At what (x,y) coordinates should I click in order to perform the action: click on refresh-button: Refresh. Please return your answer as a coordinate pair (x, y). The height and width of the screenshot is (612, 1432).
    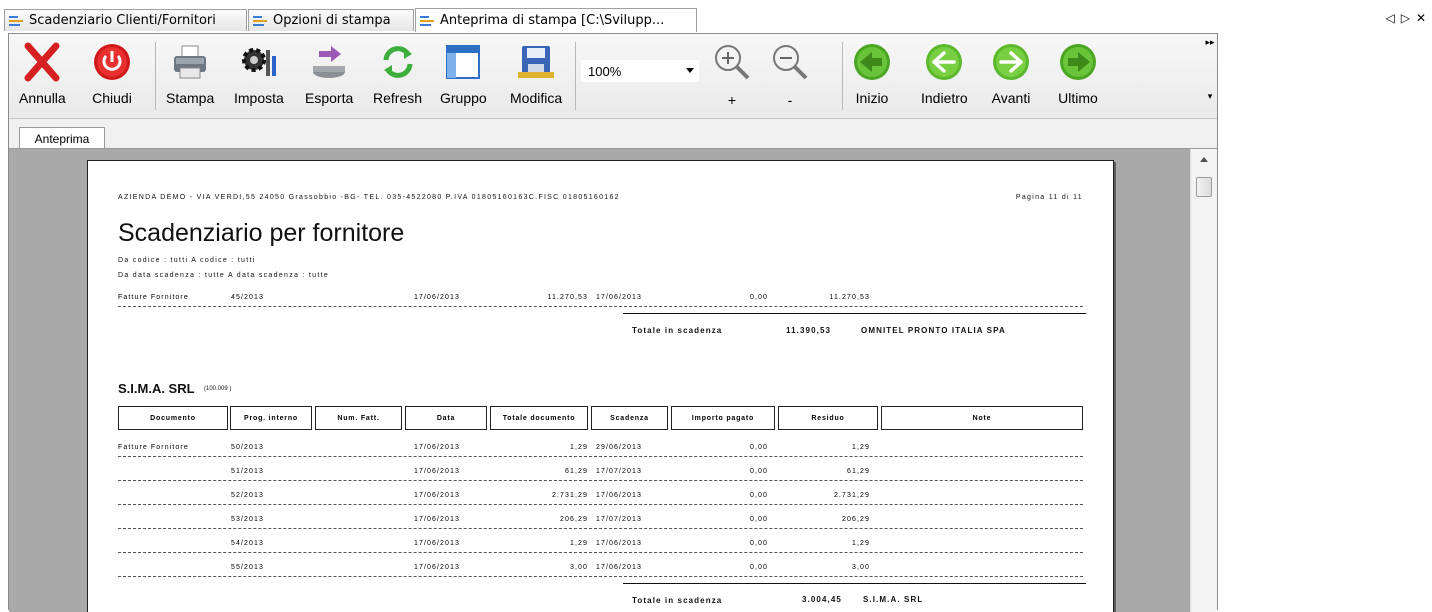
    Looking at the image, I should click on (397, 73).